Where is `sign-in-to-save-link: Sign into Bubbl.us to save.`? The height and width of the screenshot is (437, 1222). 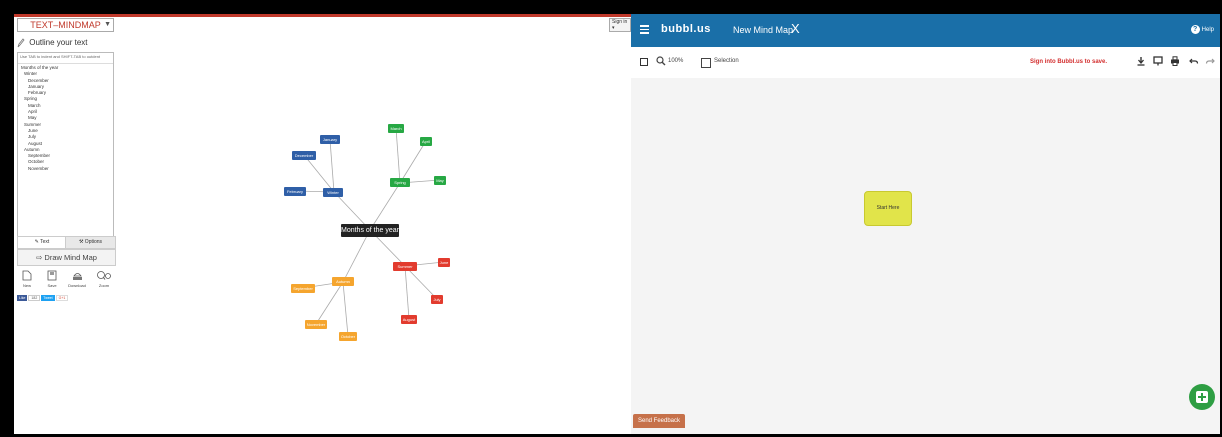 sign-in-to-save-link: Sign into Bubbl.us to save. is located at coordinates (1068, 62).